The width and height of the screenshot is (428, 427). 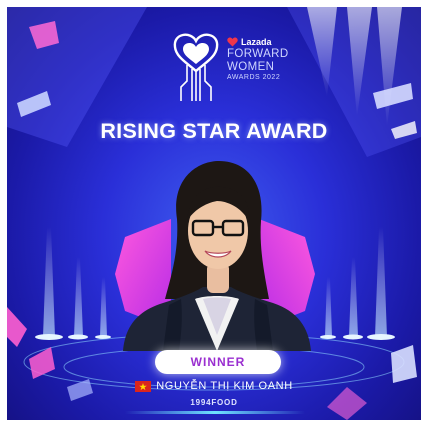 I want to click on forward-women-logo-icon, so click(x=196, y=67).